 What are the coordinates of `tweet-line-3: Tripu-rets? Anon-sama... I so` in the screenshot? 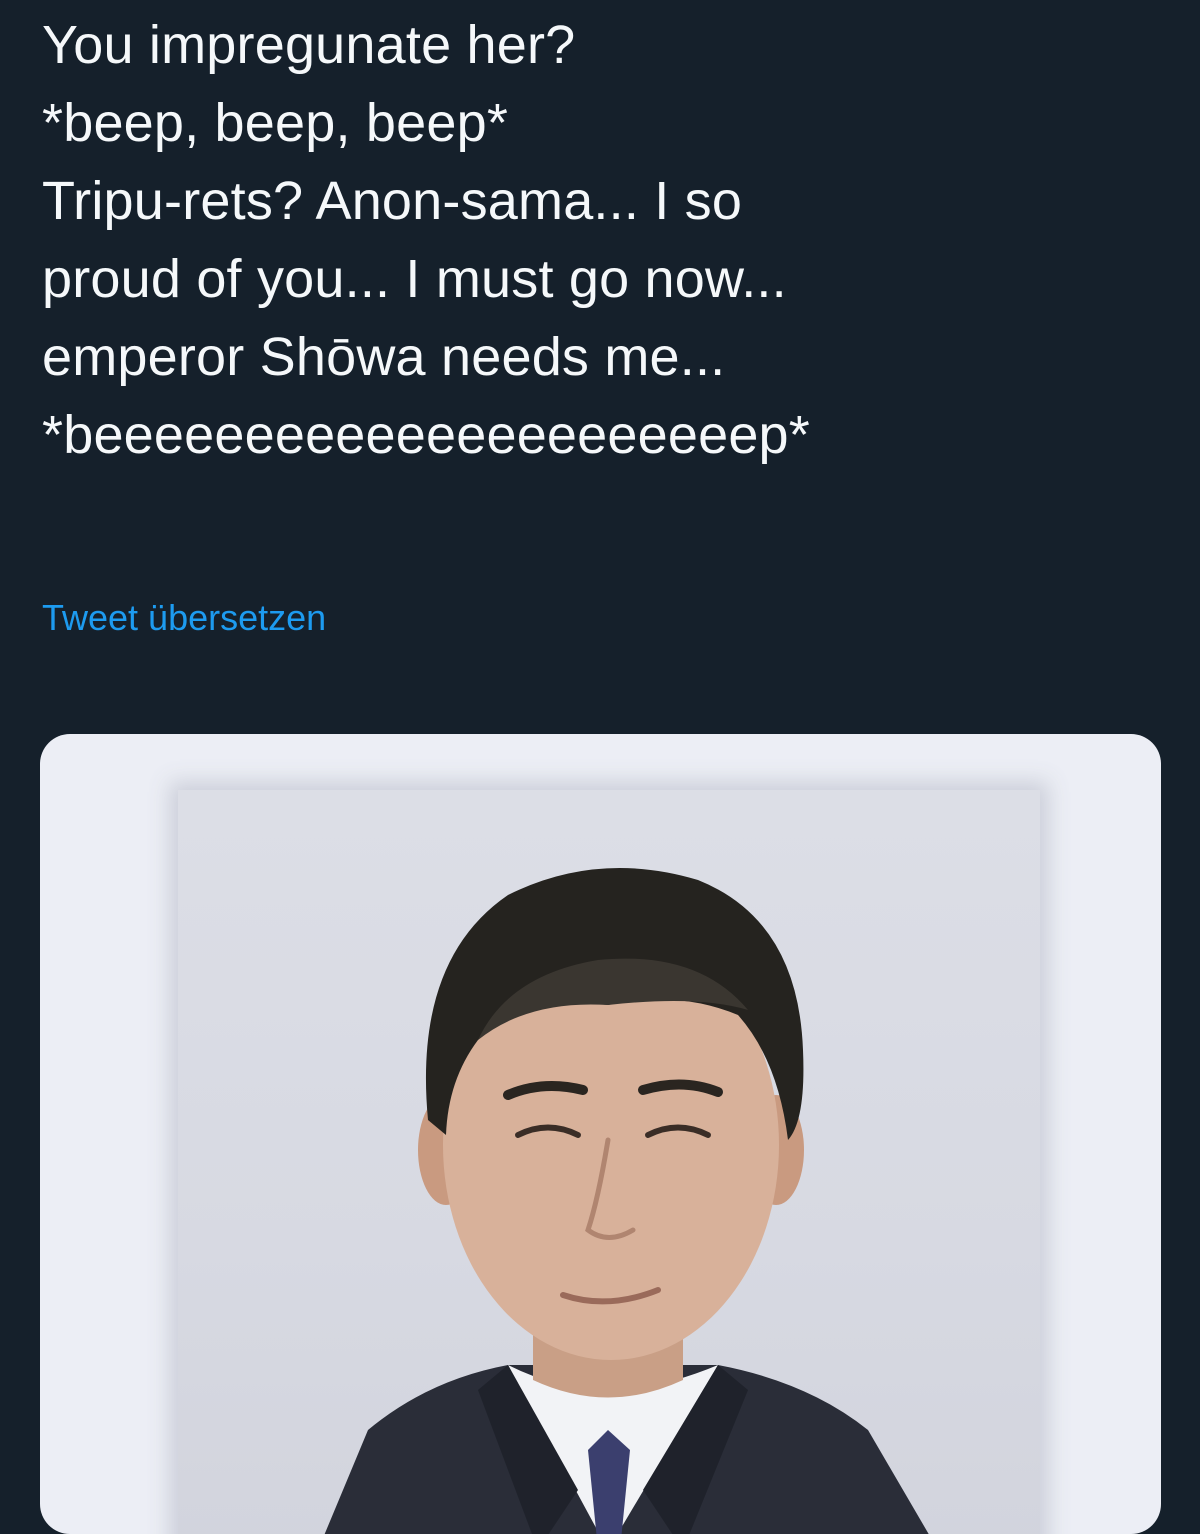 It's located at (392, 201).